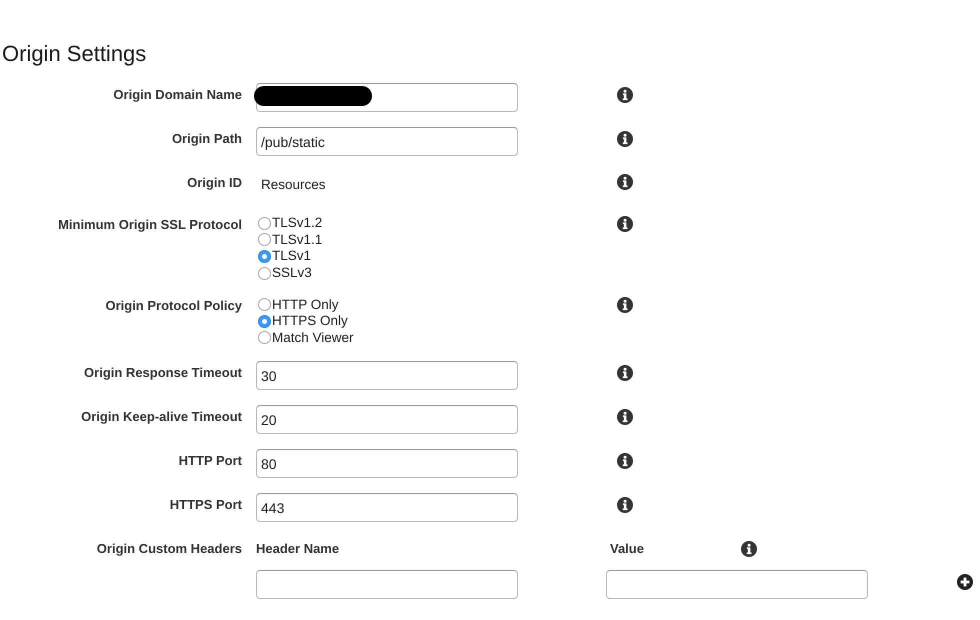 This screenshot has height=620, width=980. Describe the element at coordinates (387, 419) in the screenshot. I see `text-field: 20` at that location.